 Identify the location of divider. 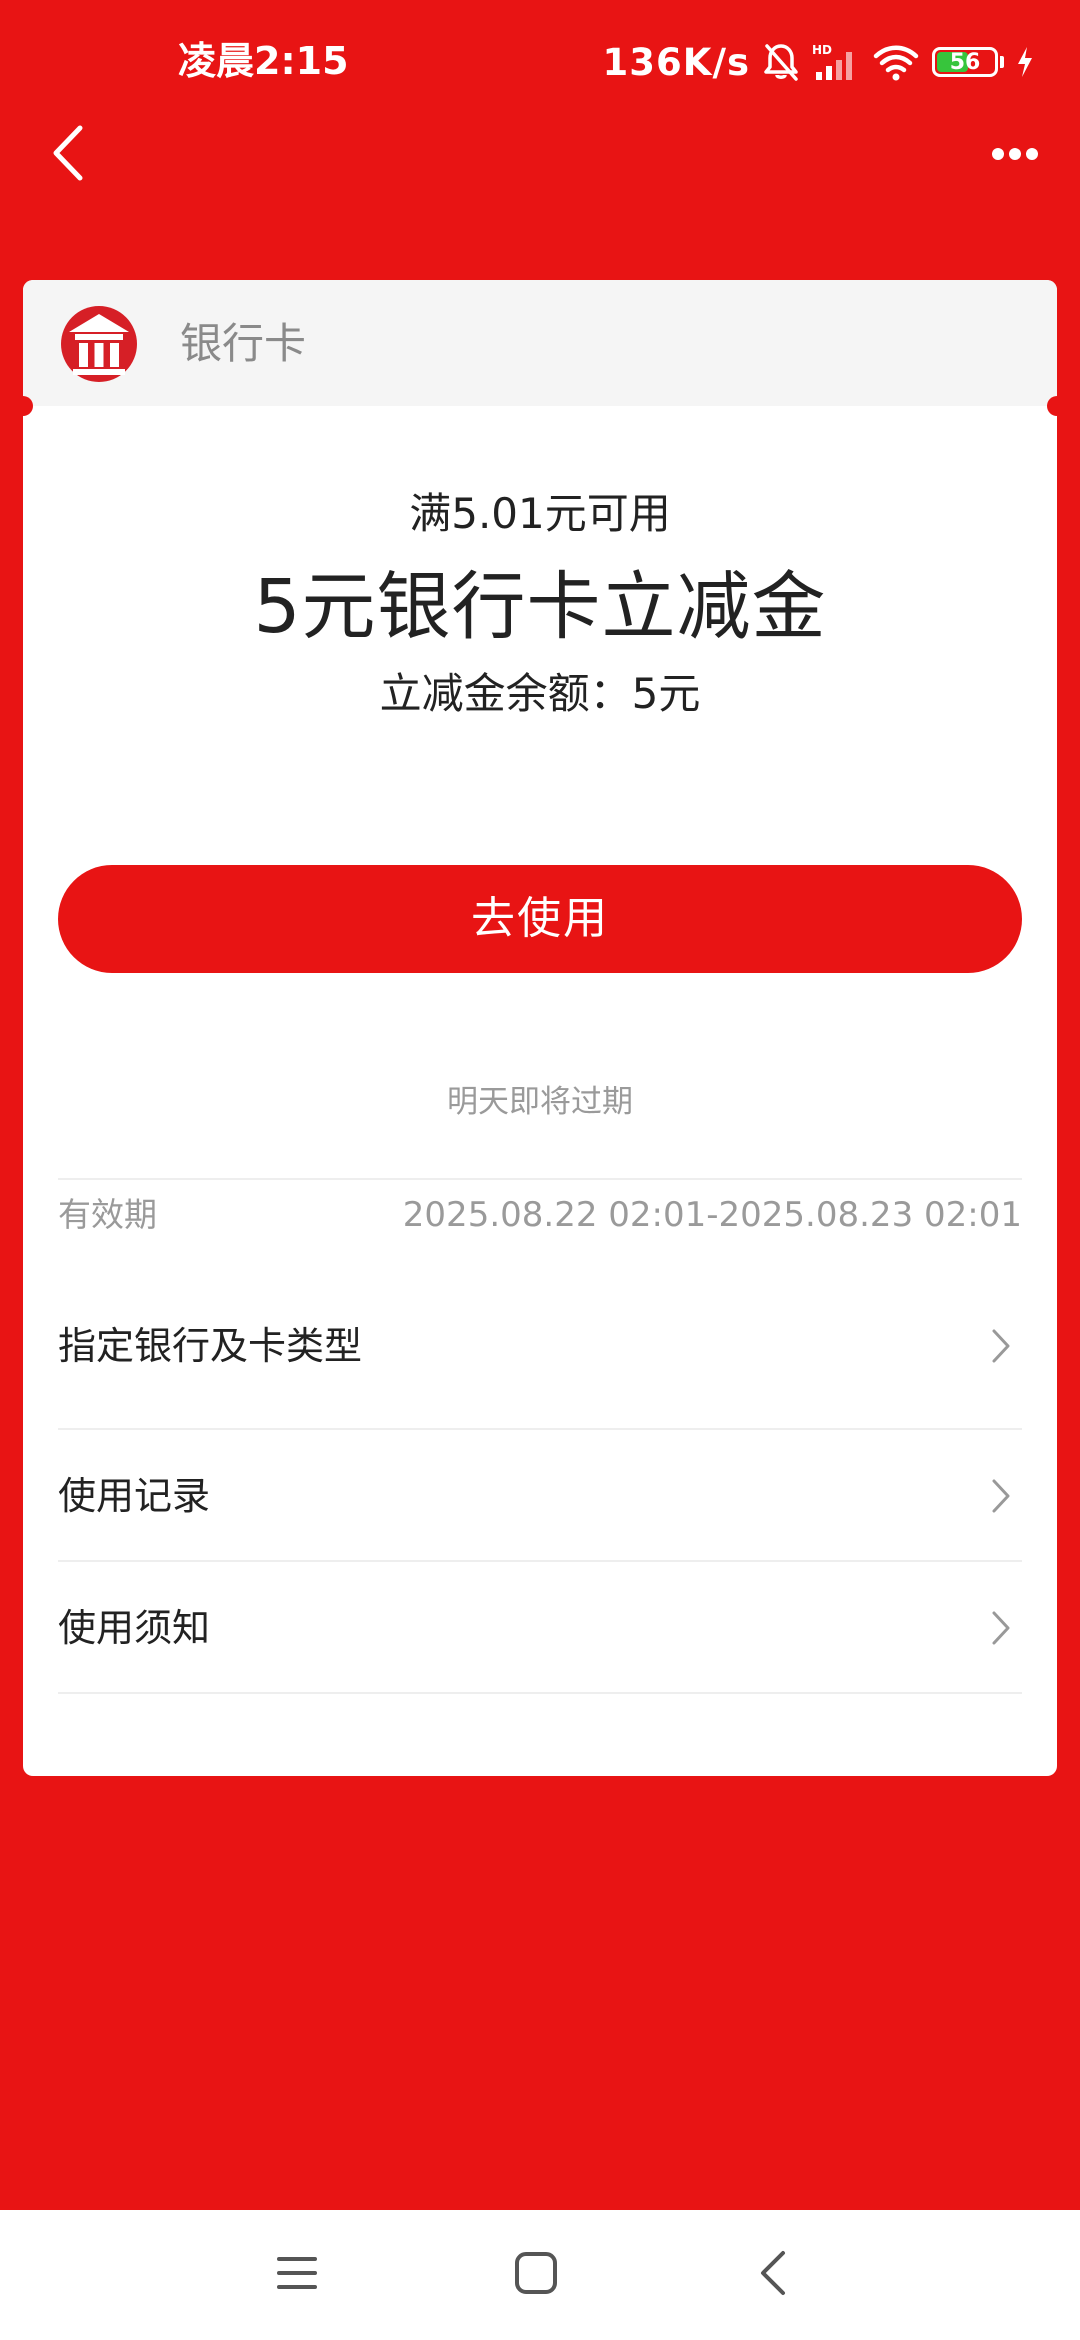
(540, 1693).